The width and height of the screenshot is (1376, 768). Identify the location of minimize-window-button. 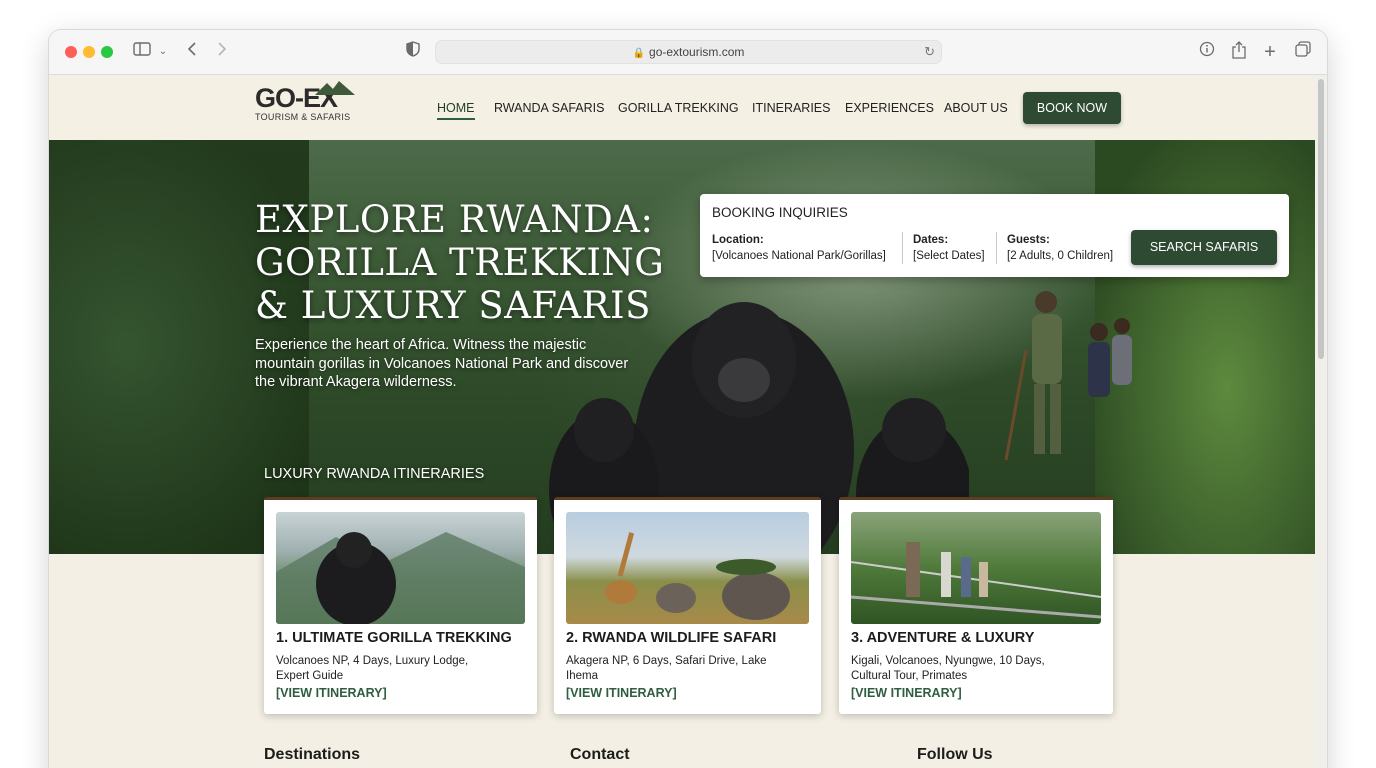
(89, 52).